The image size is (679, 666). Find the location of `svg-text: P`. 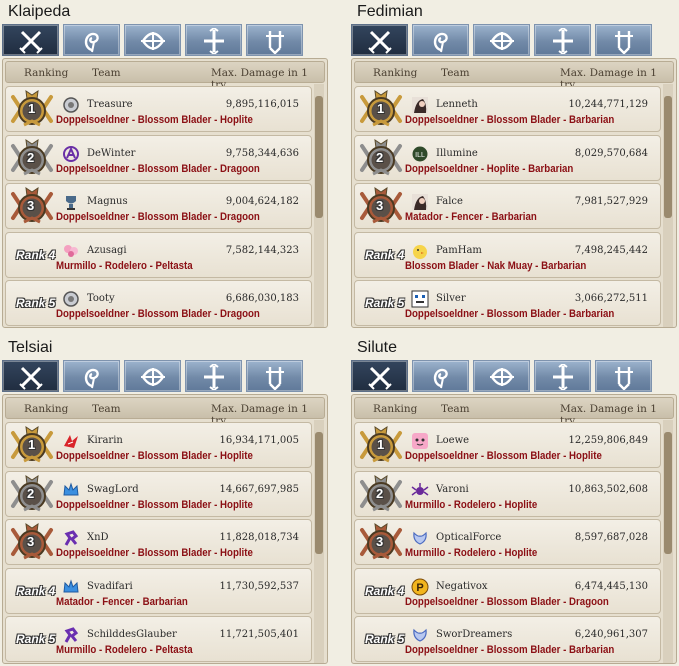

svg-text: P is located at coordinates (419, 588).